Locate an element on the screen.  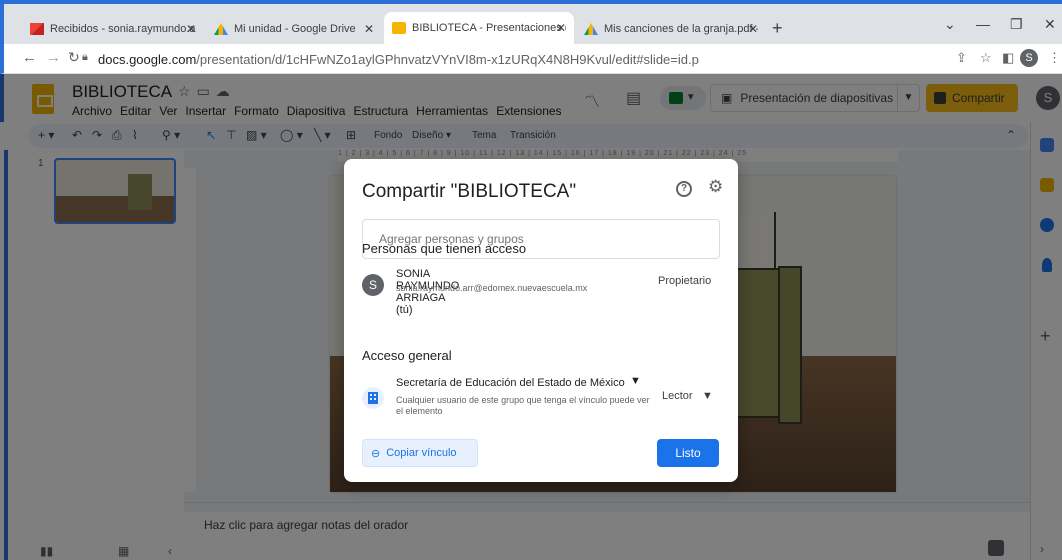
tab-label: Mi unidad - Google Drive is located at coordinates (295, 29).